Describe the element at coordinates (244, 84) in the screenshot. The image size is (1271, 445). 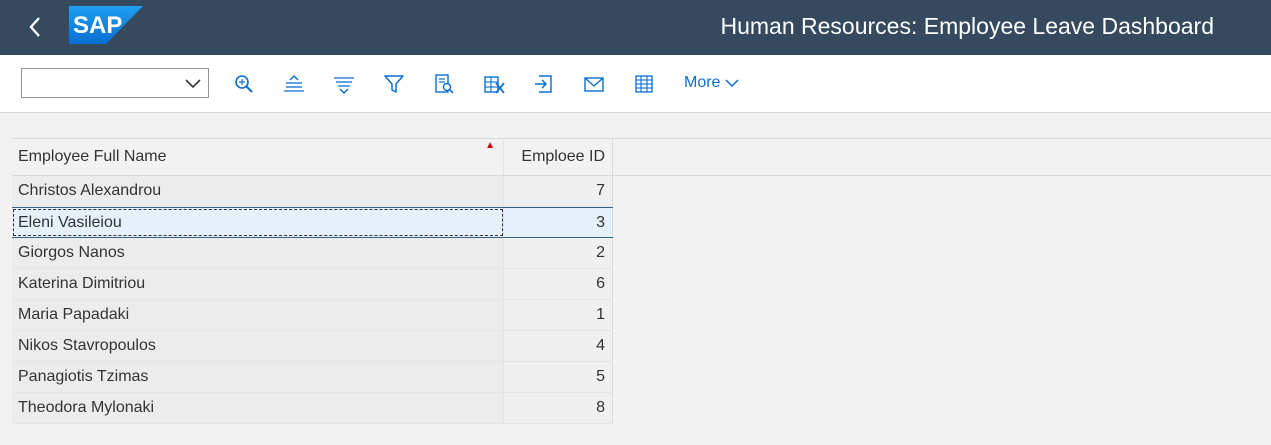
I see `search-icon` at that location.